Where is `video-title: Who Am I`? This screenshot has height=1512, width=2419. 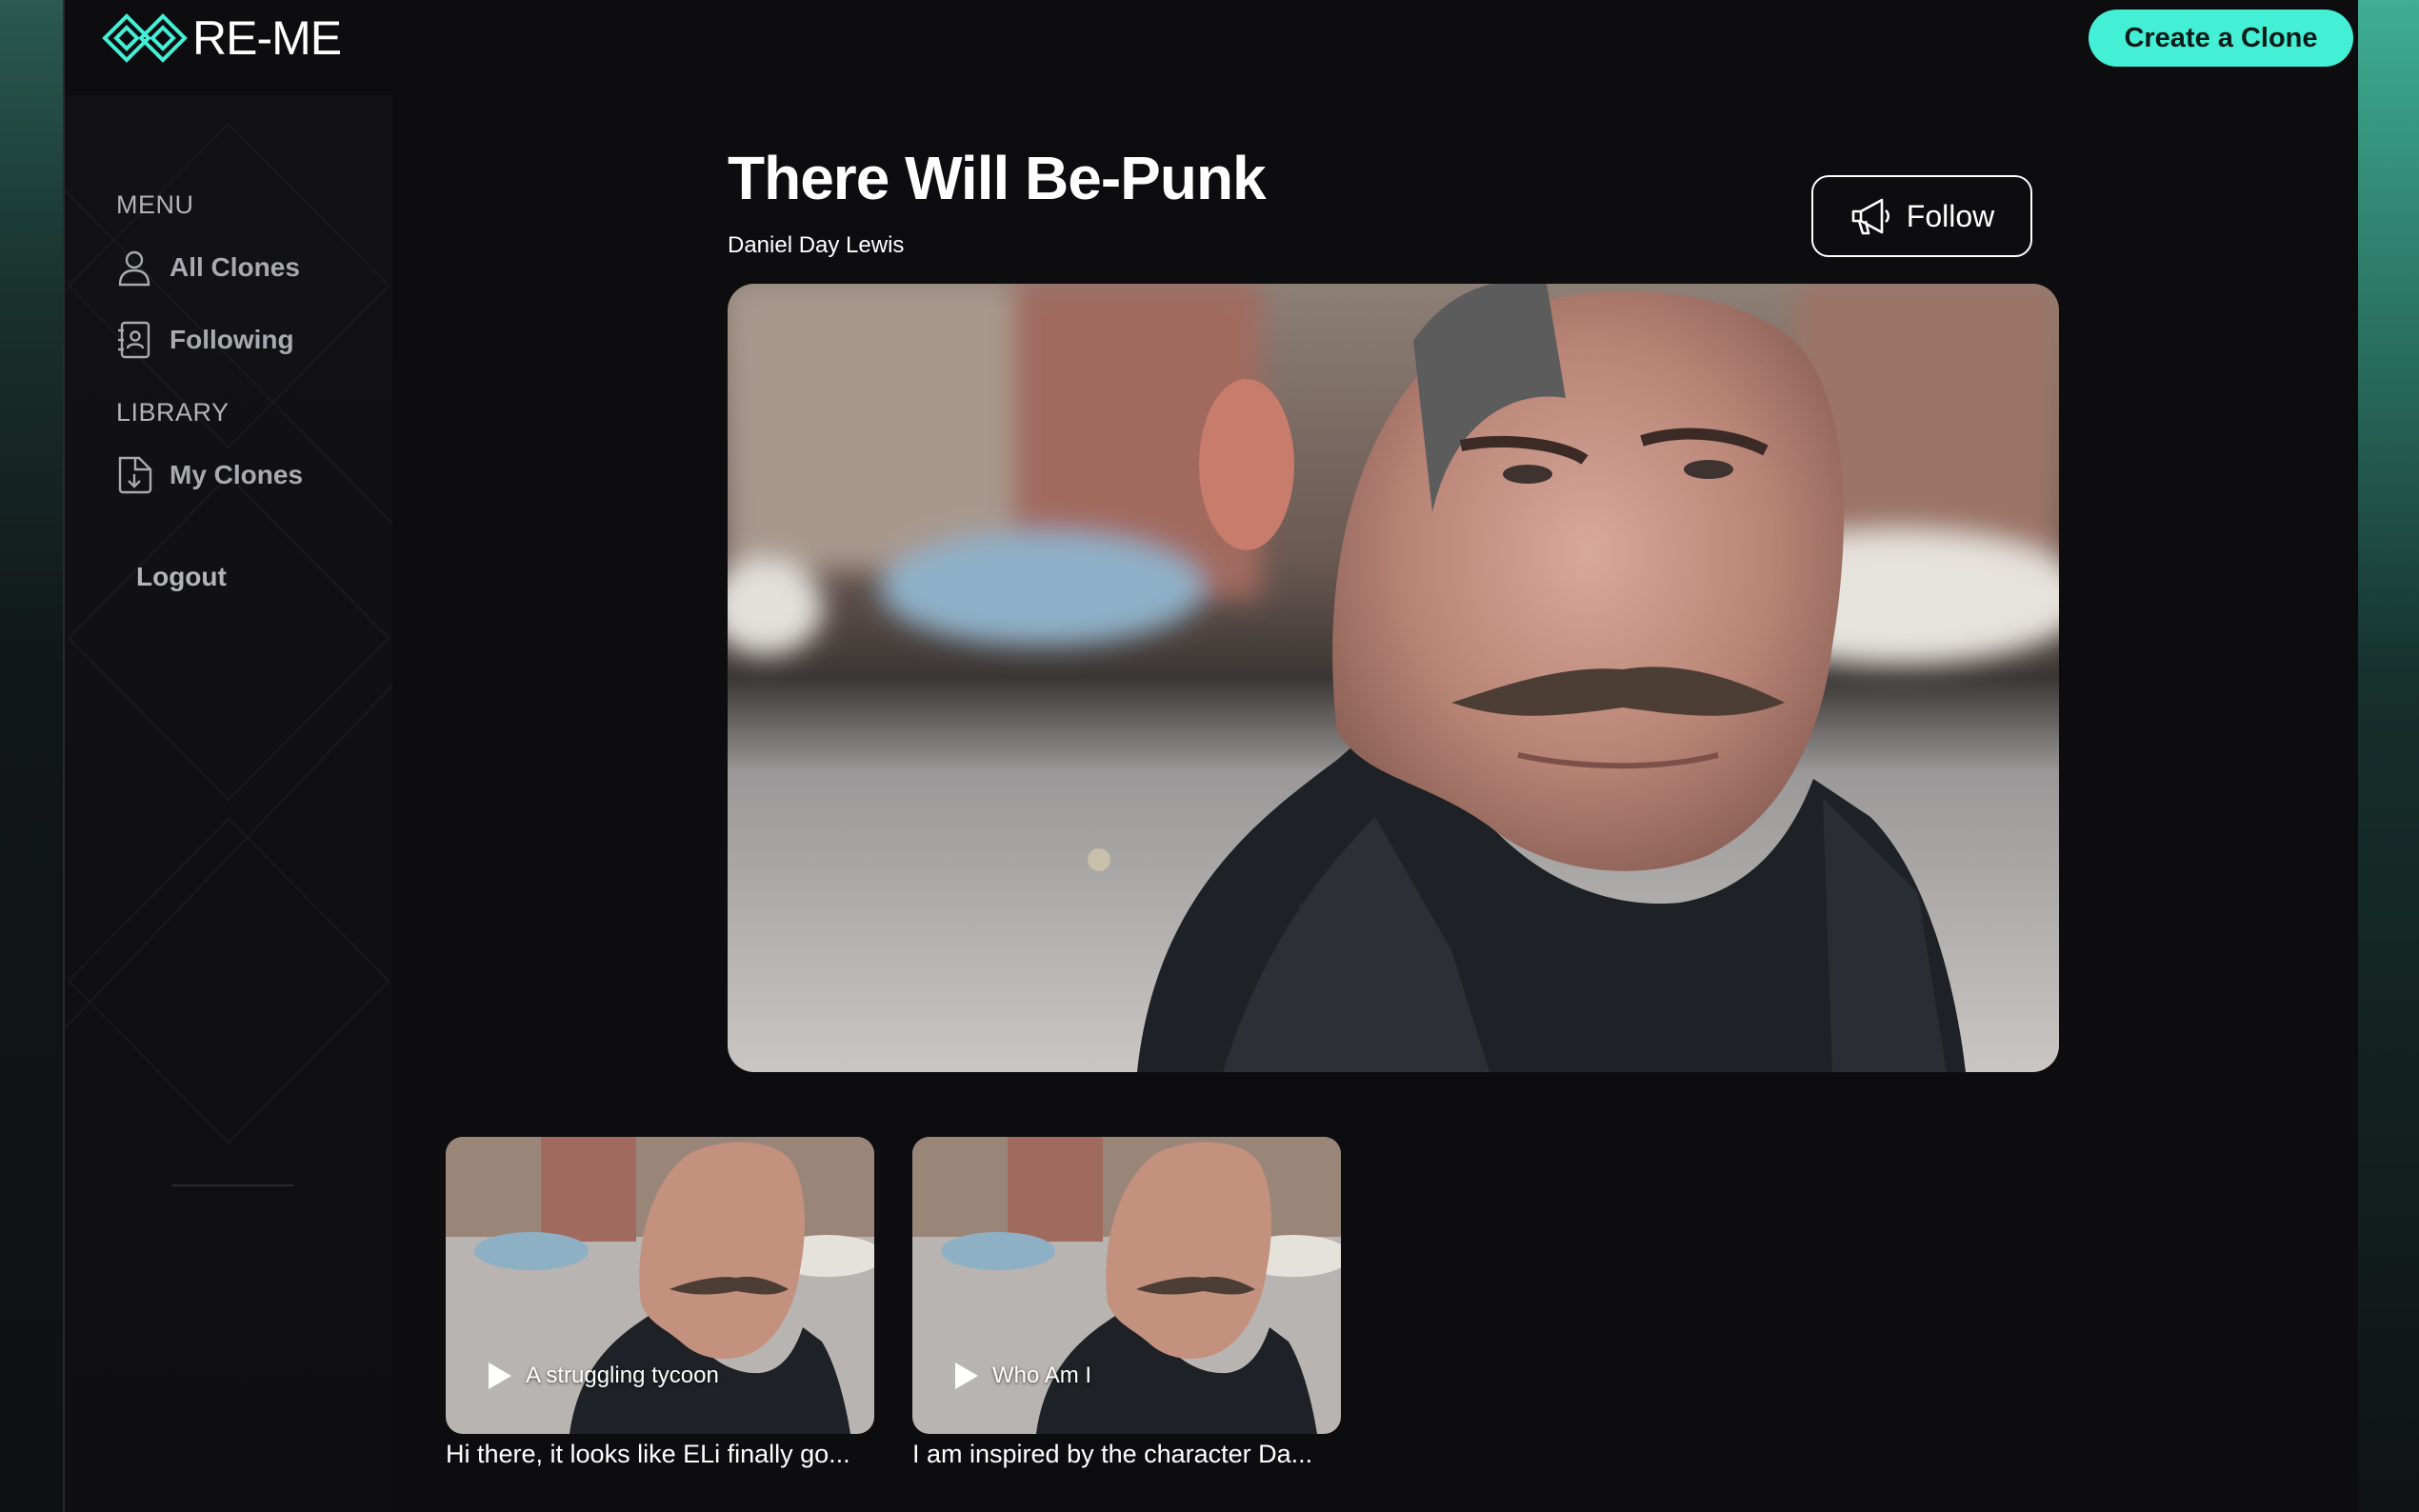 video-title: Who Am I is located at coordinates (1020, 1376).